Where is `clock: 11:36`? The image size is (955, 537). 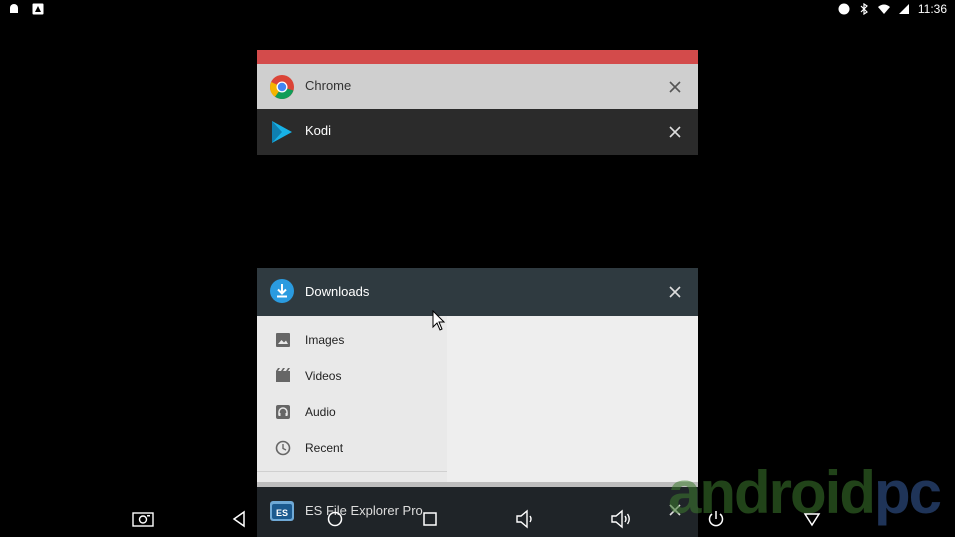 clock: 11:36 is located at coordinates (932, 9).